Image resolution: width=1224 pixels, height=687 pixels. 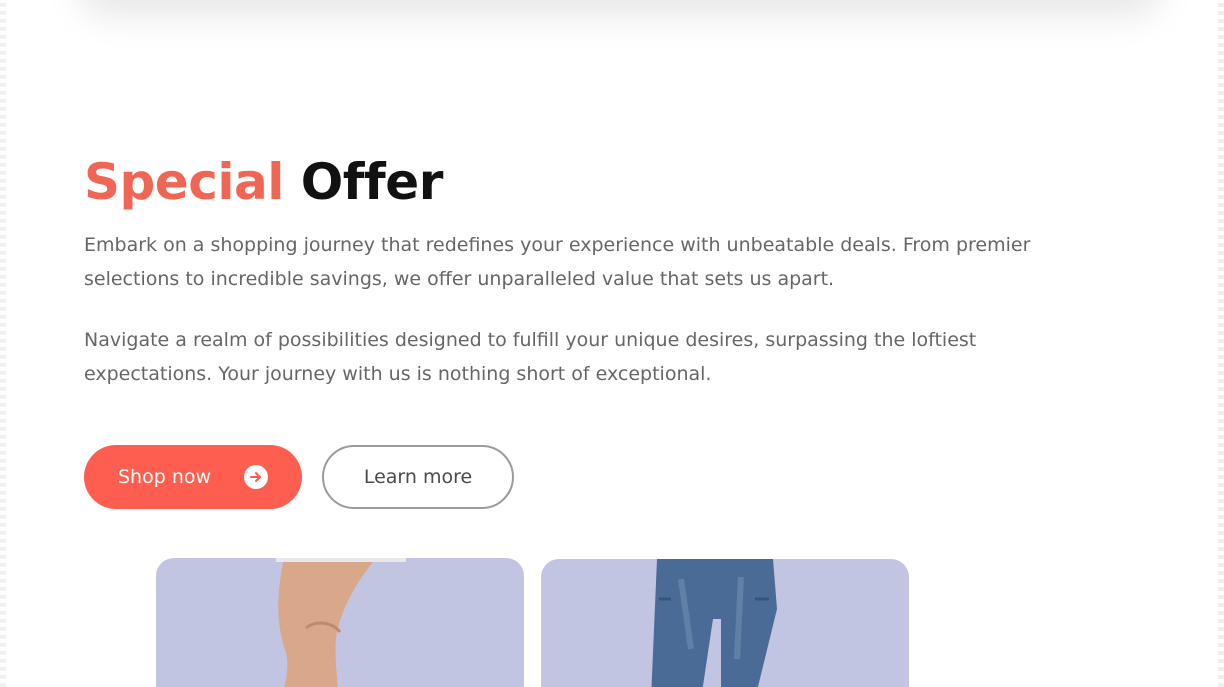 I want to click on title-rest: Offer, so click(x=372, y=182).